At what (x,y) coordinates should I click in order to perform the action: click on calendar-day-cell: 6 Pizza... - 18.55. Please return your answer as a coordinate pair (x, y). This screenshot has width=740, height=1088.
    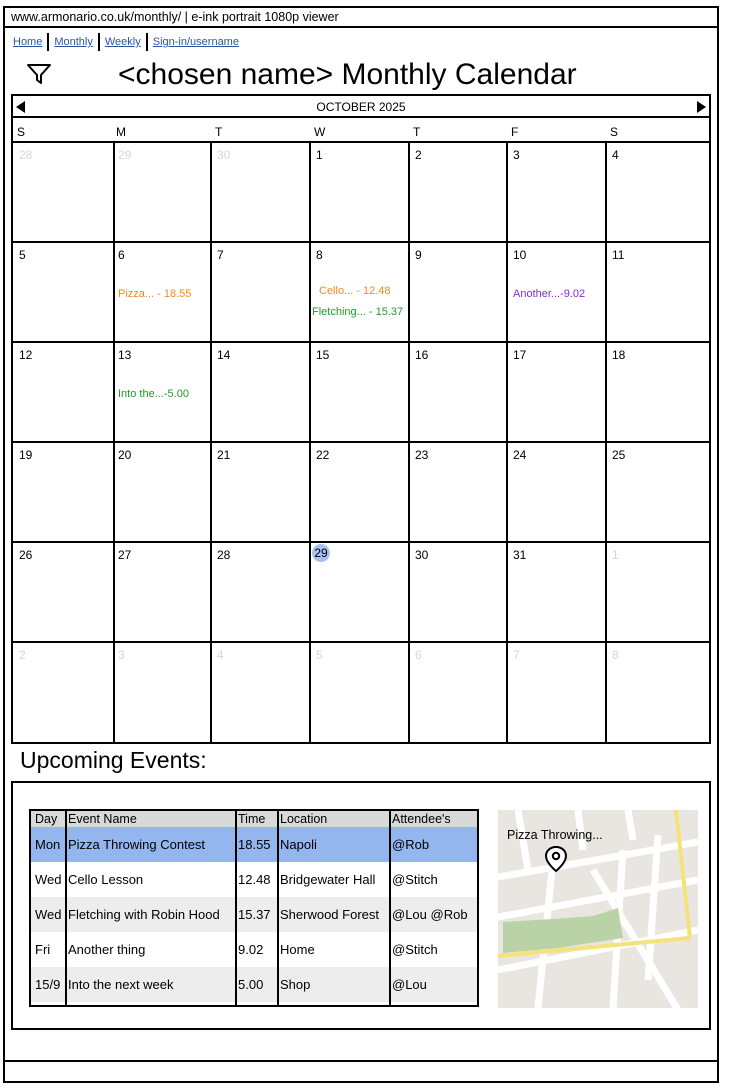
    Looking at the image, I should click on (162, 293).